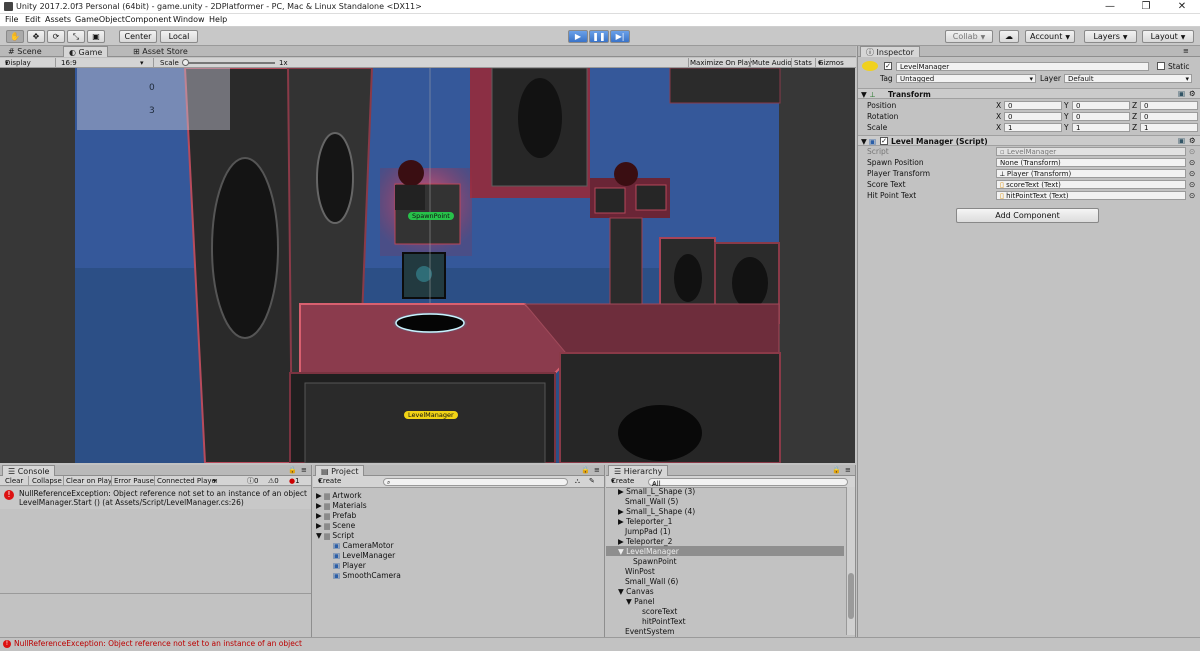 This screenshot has width=1200, height=651. I want to click on error-count-toggle: ● 1, so click(294, 481).